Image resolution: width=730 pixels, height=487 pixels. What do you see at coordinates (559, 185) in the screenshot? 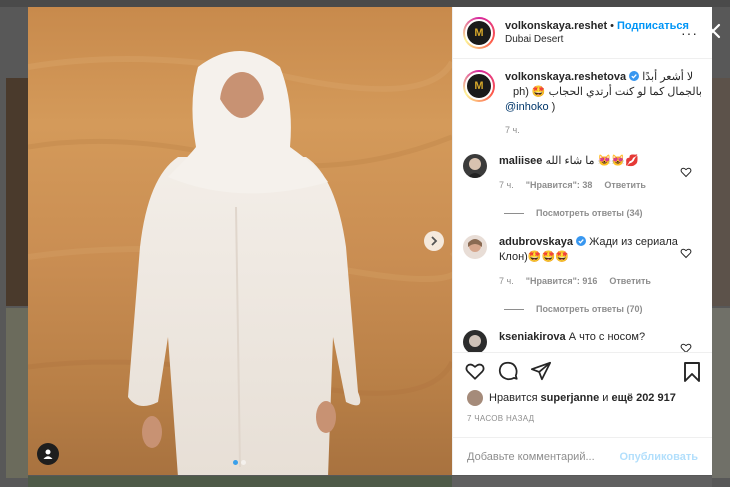
I see `comment-likes: "Нравится": 38` at bounding box center [559, 185].